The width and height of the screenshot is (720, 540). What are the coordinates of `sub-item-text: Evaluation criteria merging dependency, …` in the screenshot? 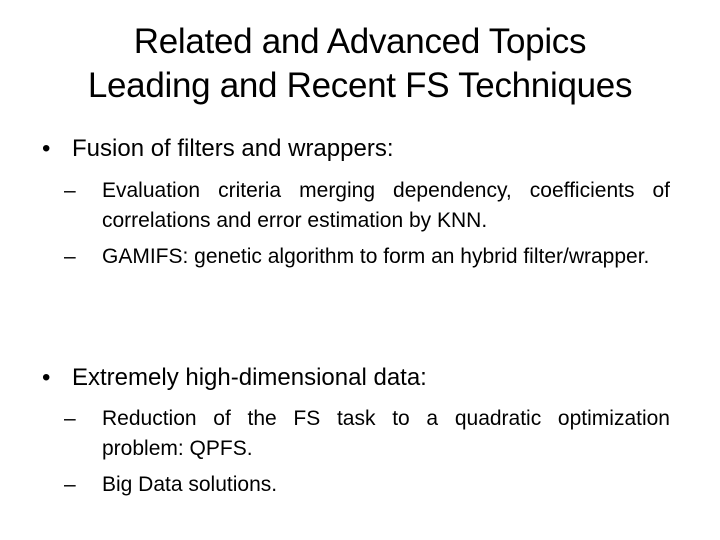 It's located at (386, 205).